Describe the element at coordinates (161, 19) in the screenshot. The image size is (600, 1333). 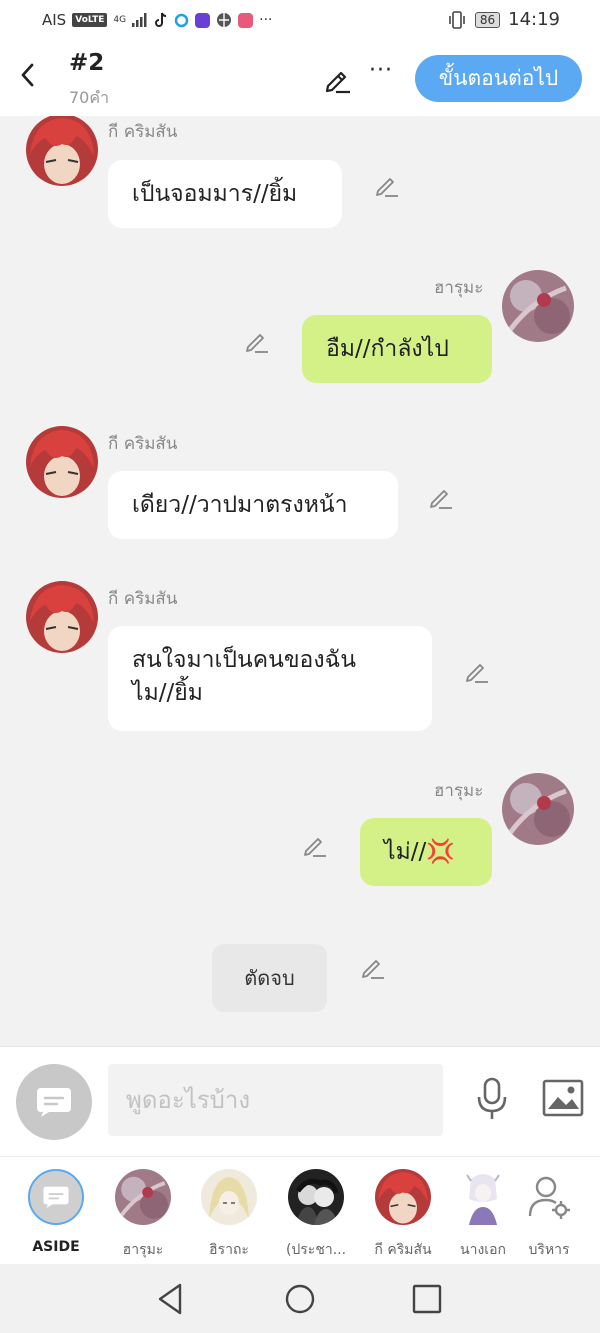
I see `tiktok-icon` at that location.